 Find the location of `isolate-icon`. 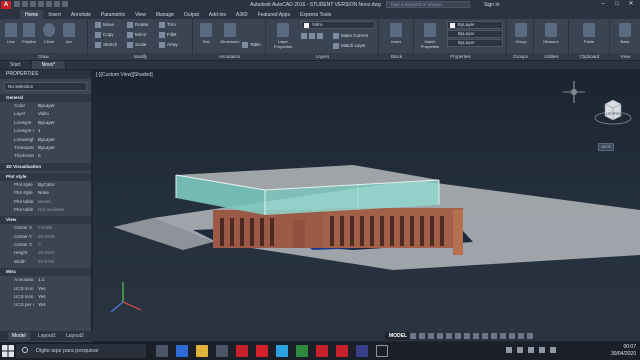

isolate-icon is located at coordinates (503, 336).